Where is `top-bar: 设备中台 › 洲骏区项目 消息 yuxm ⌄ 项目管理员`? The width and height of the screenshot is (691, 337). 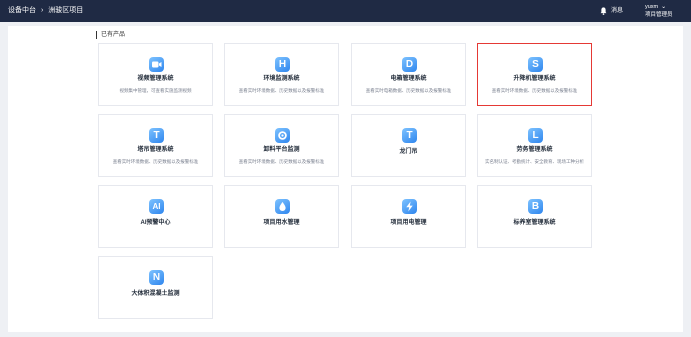 top-bar: 设备中台 › 洲骏区项目 消息 yuxm ⌄ 项目管理员 is located at coordinates (345, 11).